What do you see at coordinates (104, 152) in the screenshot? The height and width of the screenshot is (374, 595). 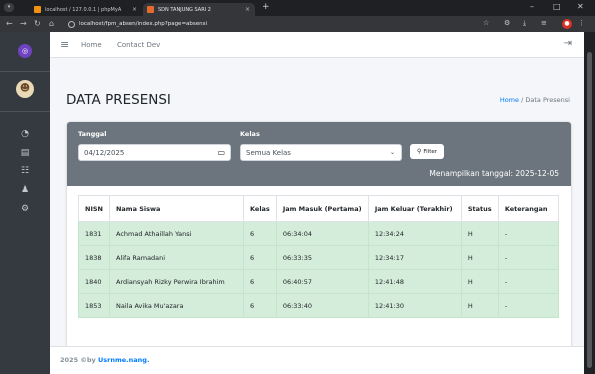 I see `tanggal-value: 04/12/2025` at bounding box center [104, 152].